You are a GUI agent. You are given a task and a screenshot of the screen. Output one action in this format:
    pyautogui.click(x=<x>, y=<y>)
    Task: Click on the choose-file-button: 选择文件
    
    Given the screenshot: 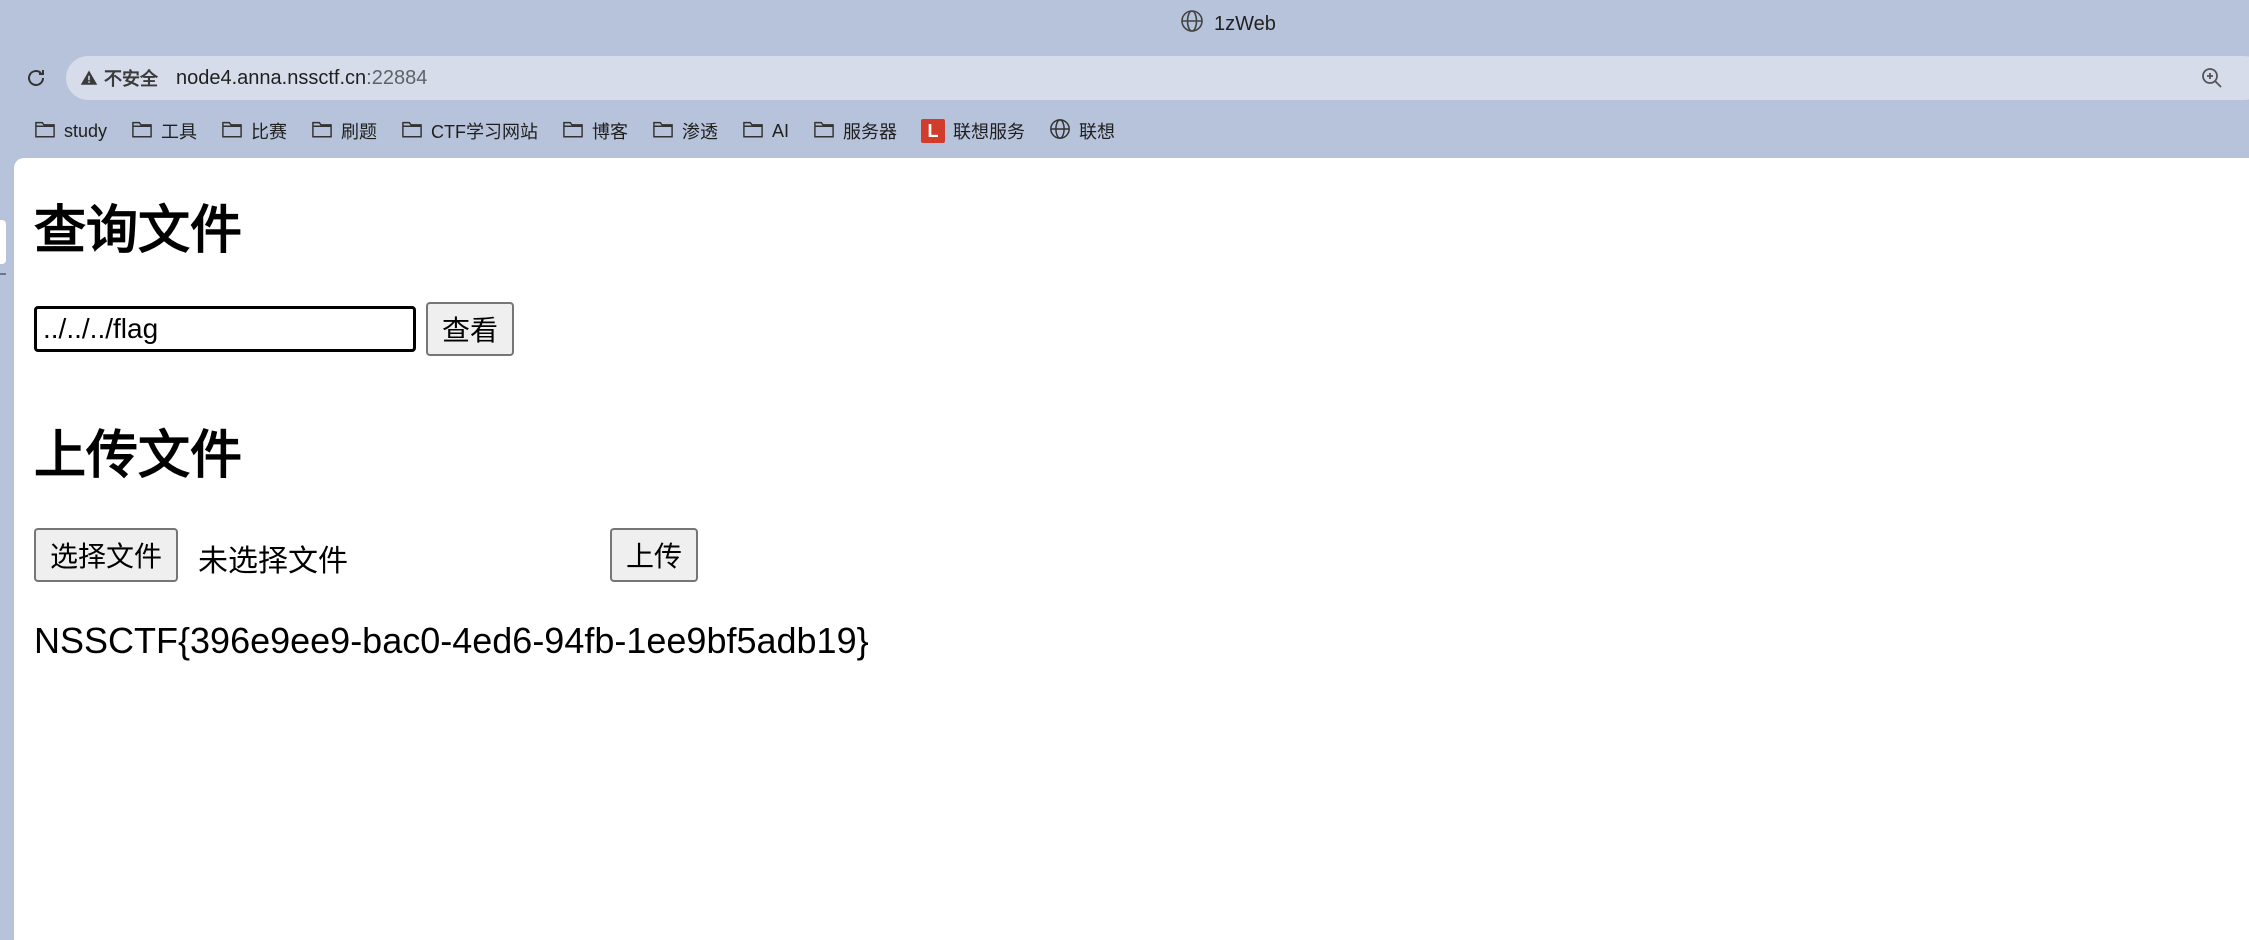 What is the action you would take?
    pyautogui.click(x=106, y=555)
    